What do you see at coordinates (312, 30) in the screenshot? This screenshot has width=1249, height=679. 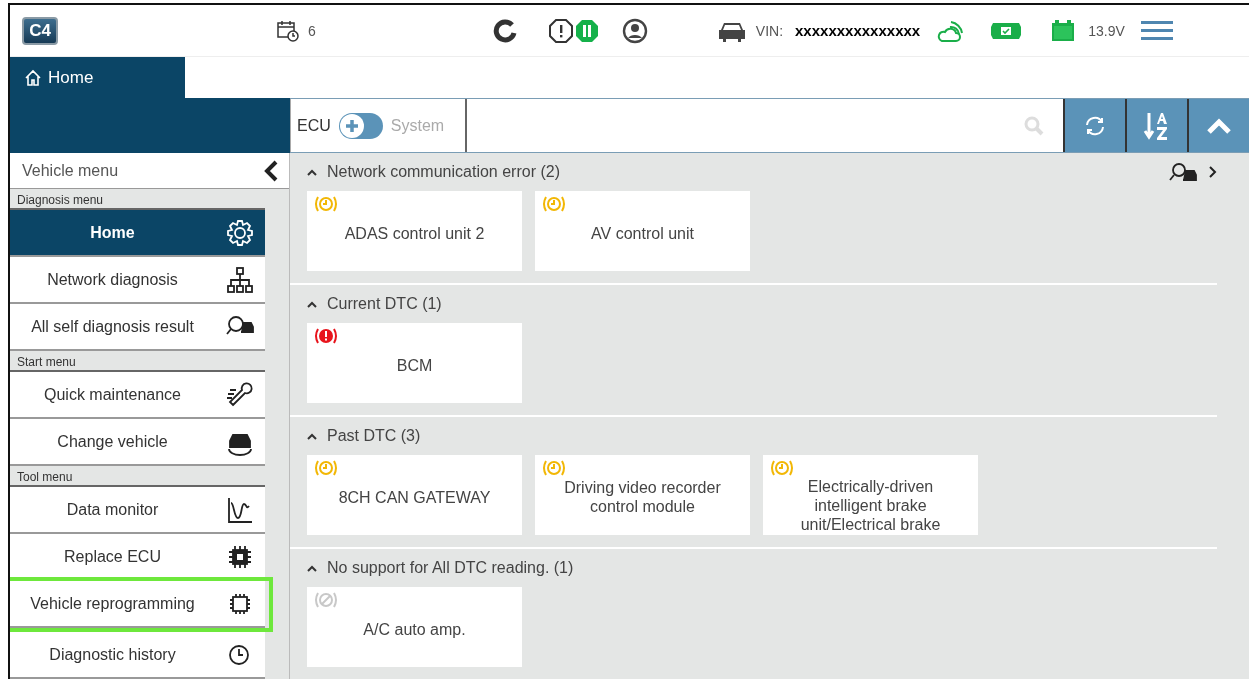 I see `schedule-count: 6` at bounding box center [312, 30].